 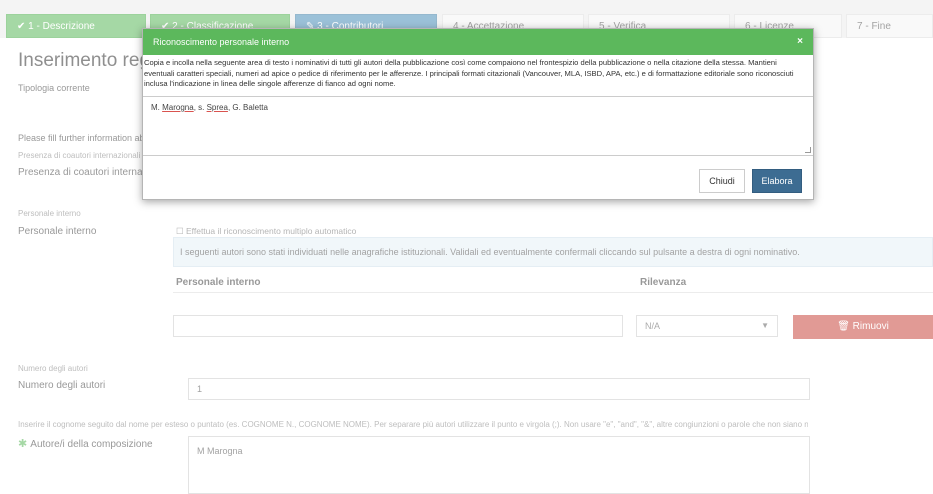 I want to click on modal-header: Riconoscimento personale interno ×, so click(x=478, y=42).